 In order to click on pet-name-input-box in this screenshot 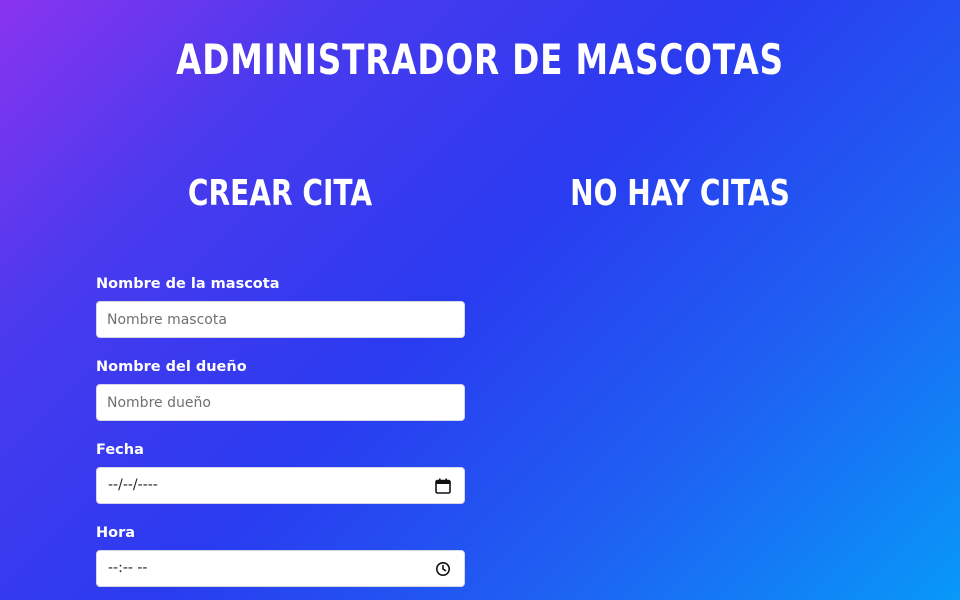, I will do `click(280, 319)`.